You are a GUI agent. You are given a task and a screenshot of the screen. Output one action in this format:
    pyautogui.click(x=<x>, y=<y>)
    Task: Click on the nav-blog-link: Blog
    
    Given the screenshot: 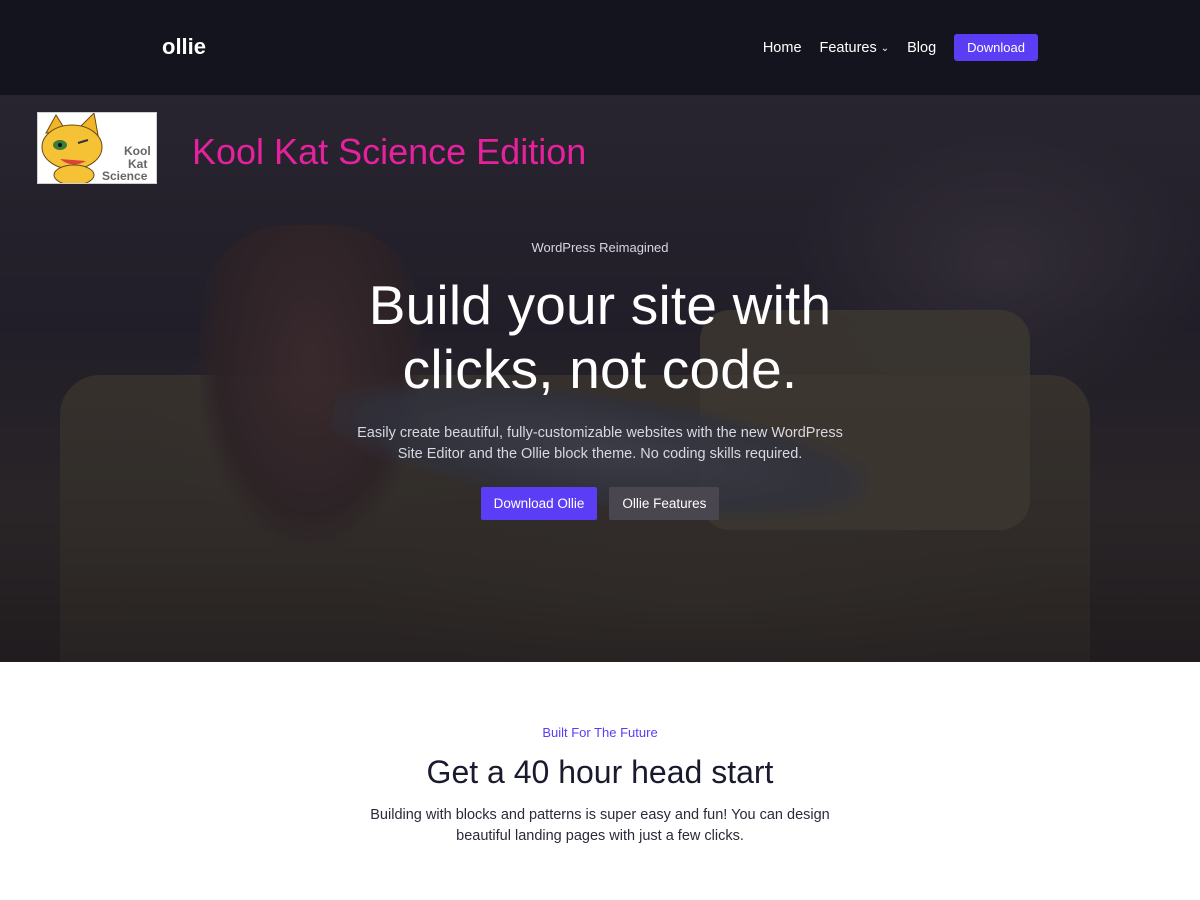 What is the action you would take?
    pyautogui.click(x=921, y=48)
    